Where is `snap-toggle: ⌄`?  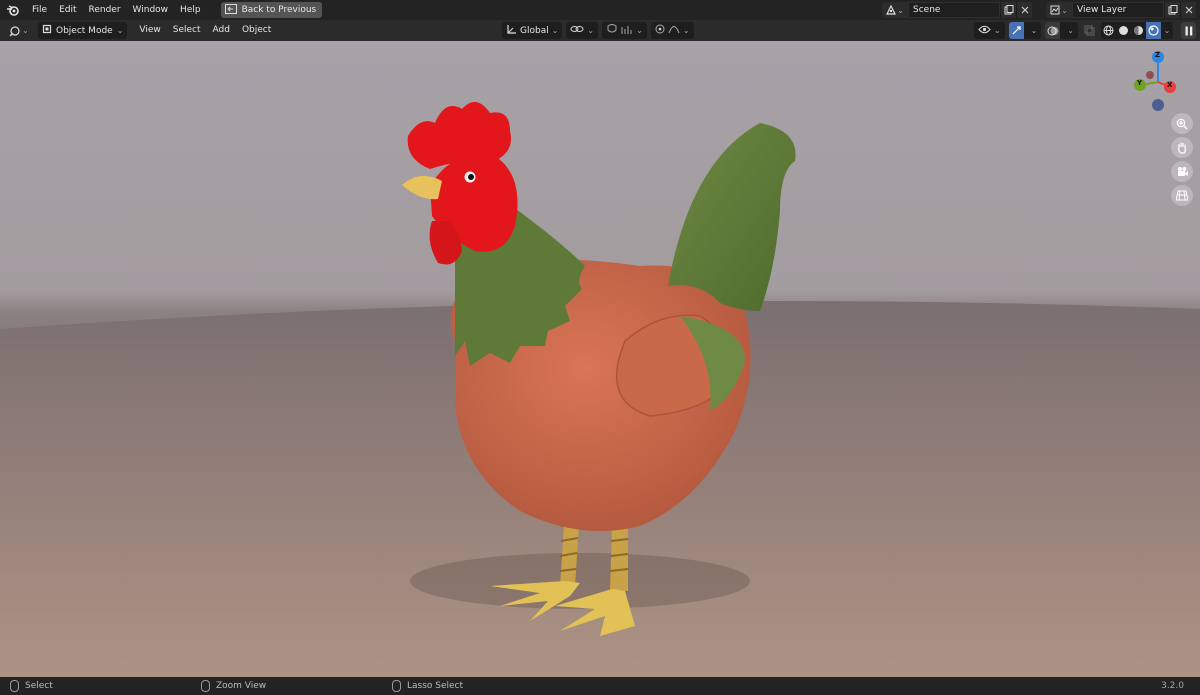 snap-toggle: ⌄ is located at coordinates (624, 30).